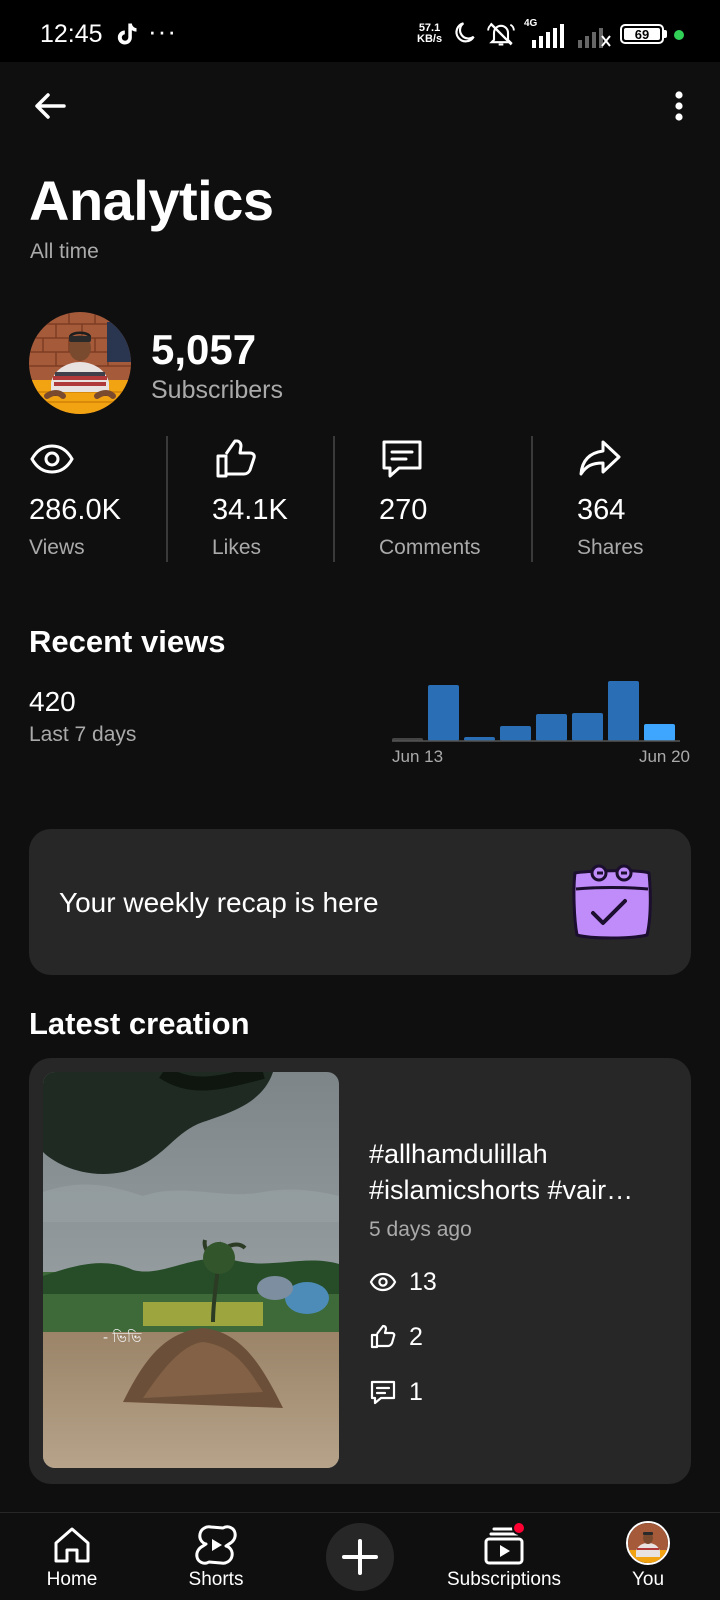 The height and width of the screenshot is (1600, 720). What do you see at coordinates (139, 1023) in the screenshot?
I see `latest-creation-heading: Latest creation` at bounding box center [139, 1023].